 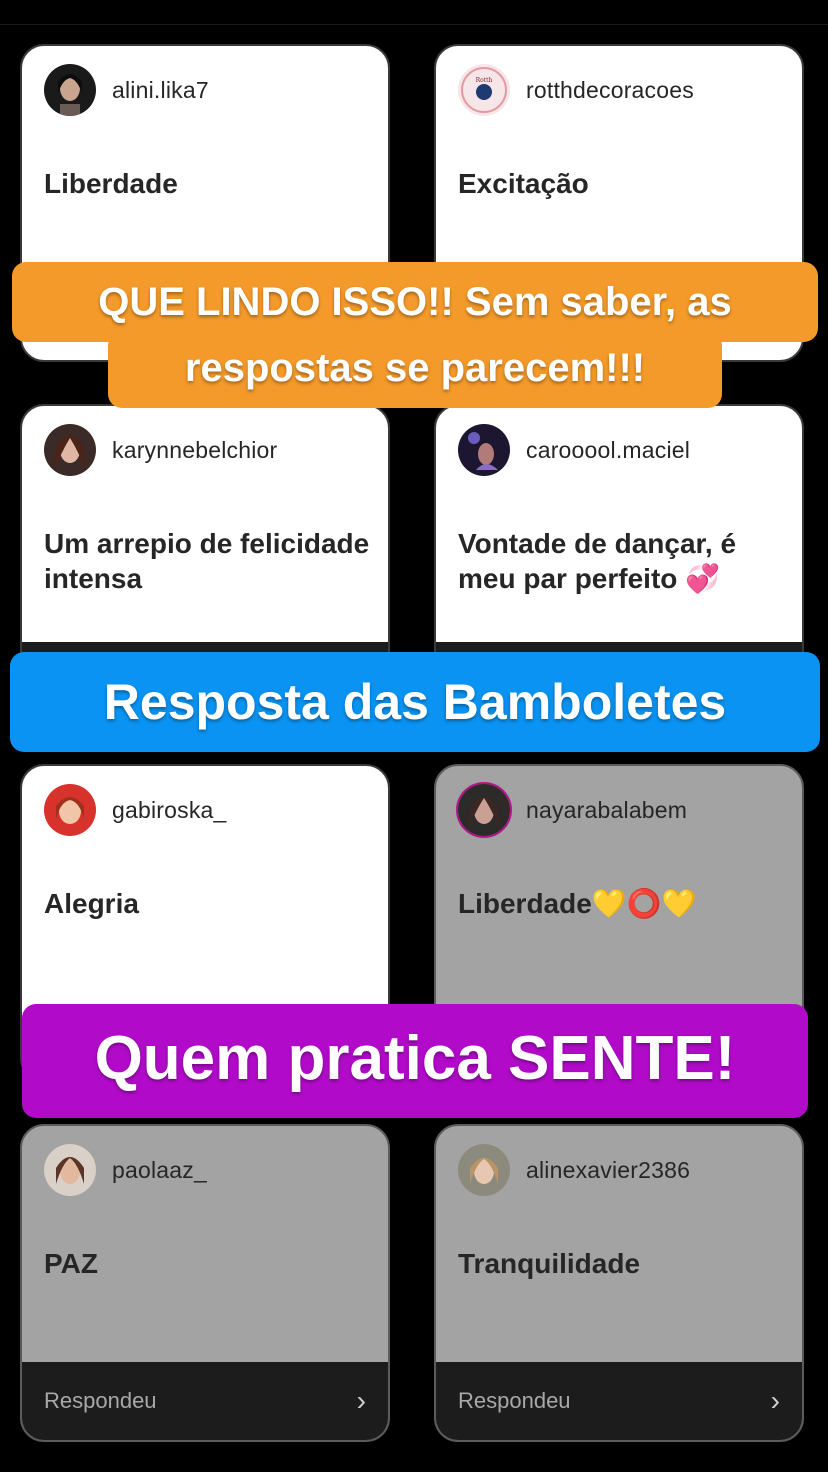 I want to click on card-header: alini.lika7, so click(x=126, y=90).